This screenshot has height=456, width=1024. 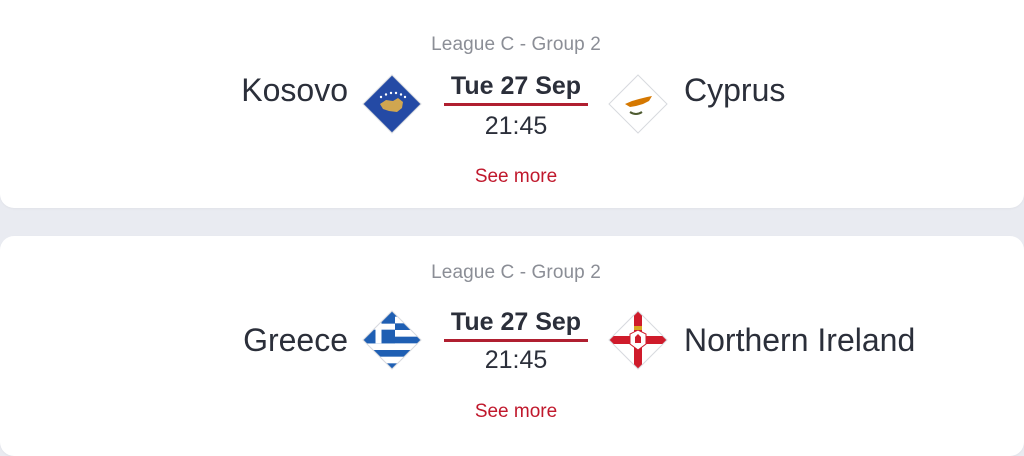 I want to click on home-team-name: Greece, so click(x=198, y=340).